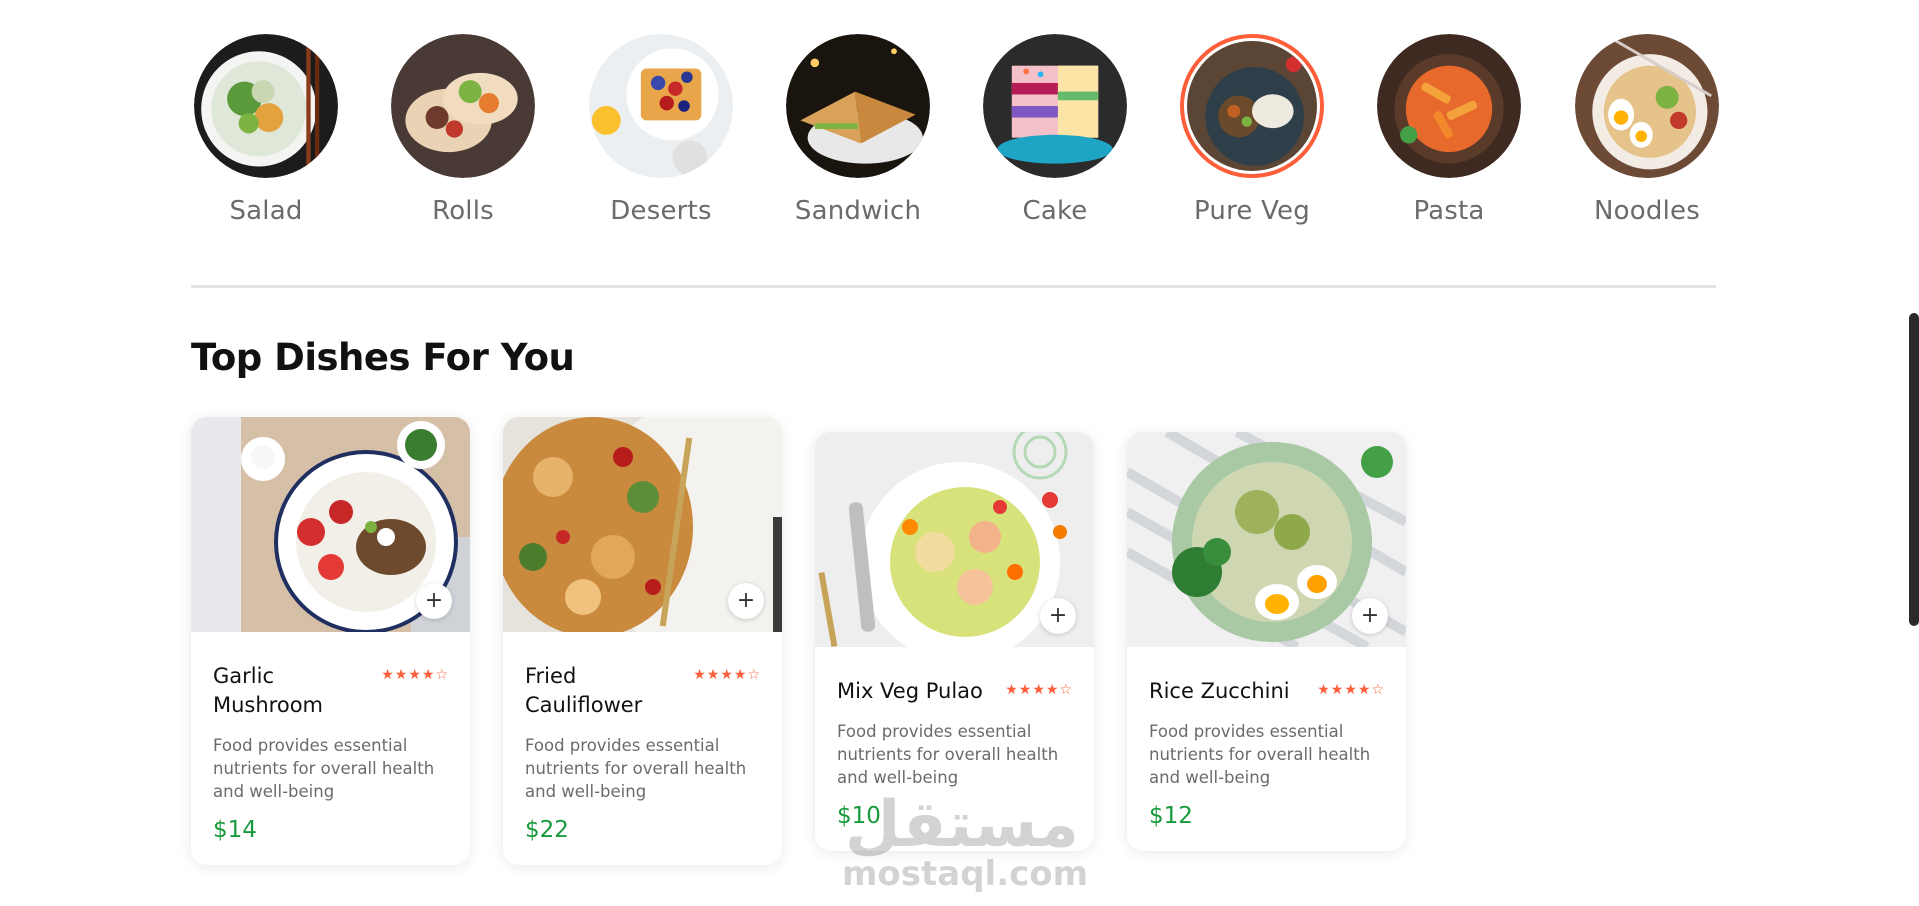  Describe the element at coordinates (1219, 691) in the screenshot. I see `dish-name: Rice Zucchini` at that location.